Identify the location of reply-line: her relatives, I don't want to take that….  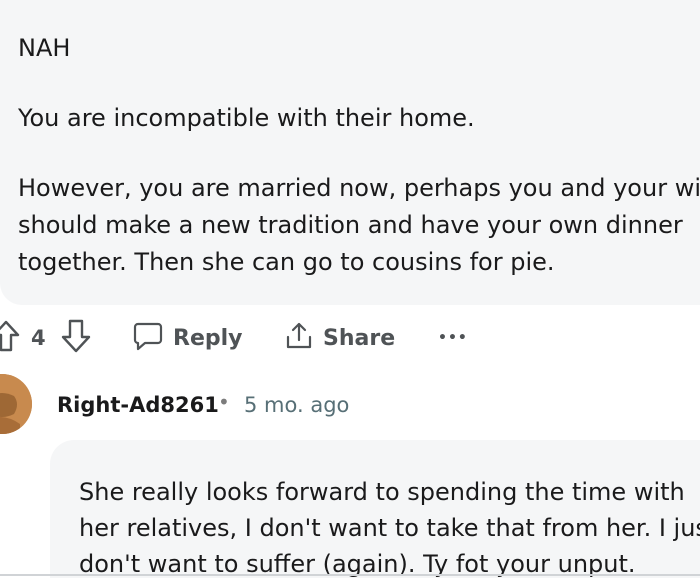
(389, 528).